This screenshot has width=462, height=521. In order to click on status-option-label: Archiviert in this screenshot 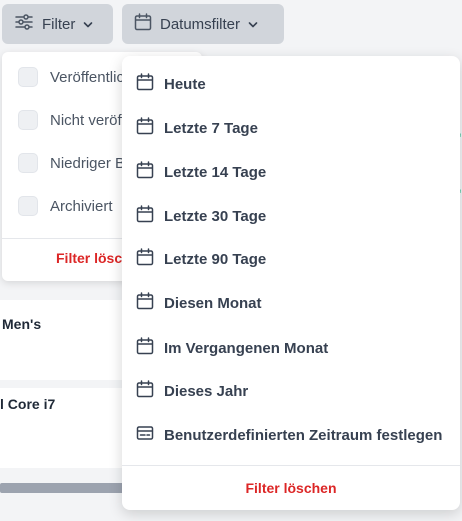, I will do `click(81, 206)`.